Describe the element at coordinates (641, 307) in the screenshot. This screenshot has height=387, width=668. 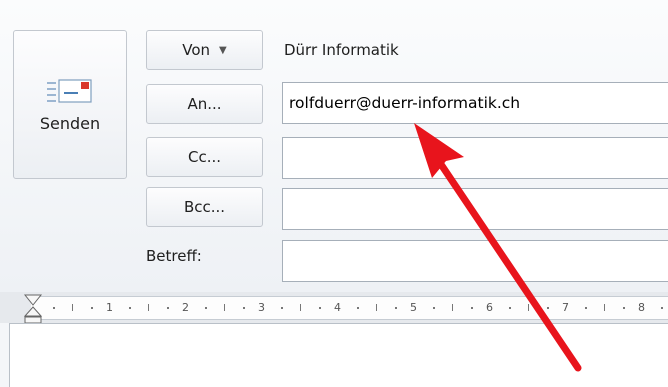
I see `ruler-number: 8` at that location.